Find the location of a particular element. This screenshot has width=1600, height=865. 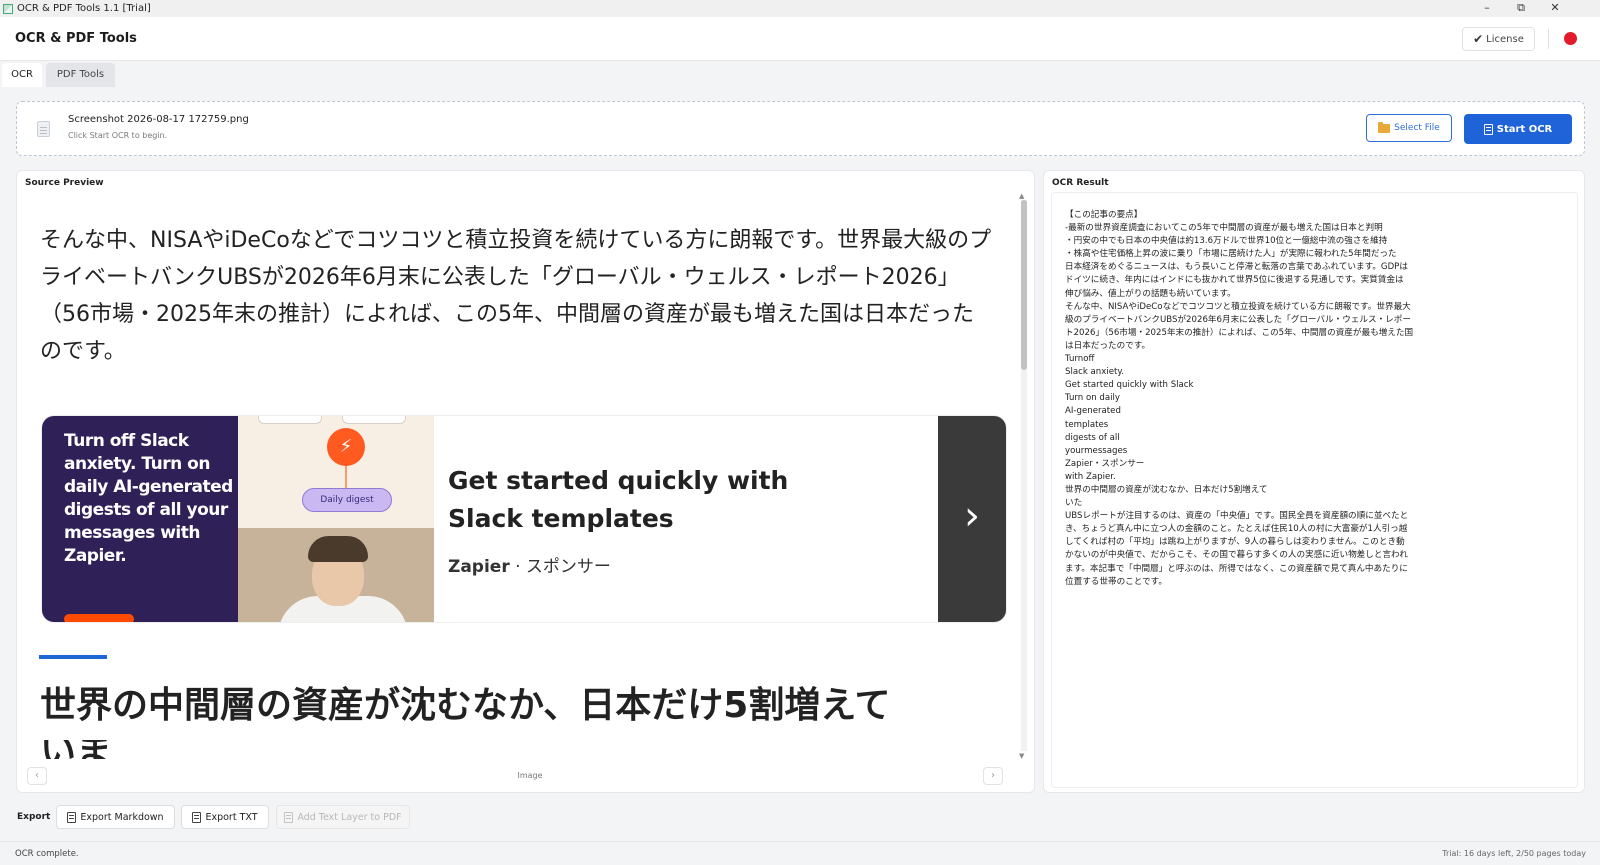

license-button: ✔ License is located at coordinates (1498, 39).